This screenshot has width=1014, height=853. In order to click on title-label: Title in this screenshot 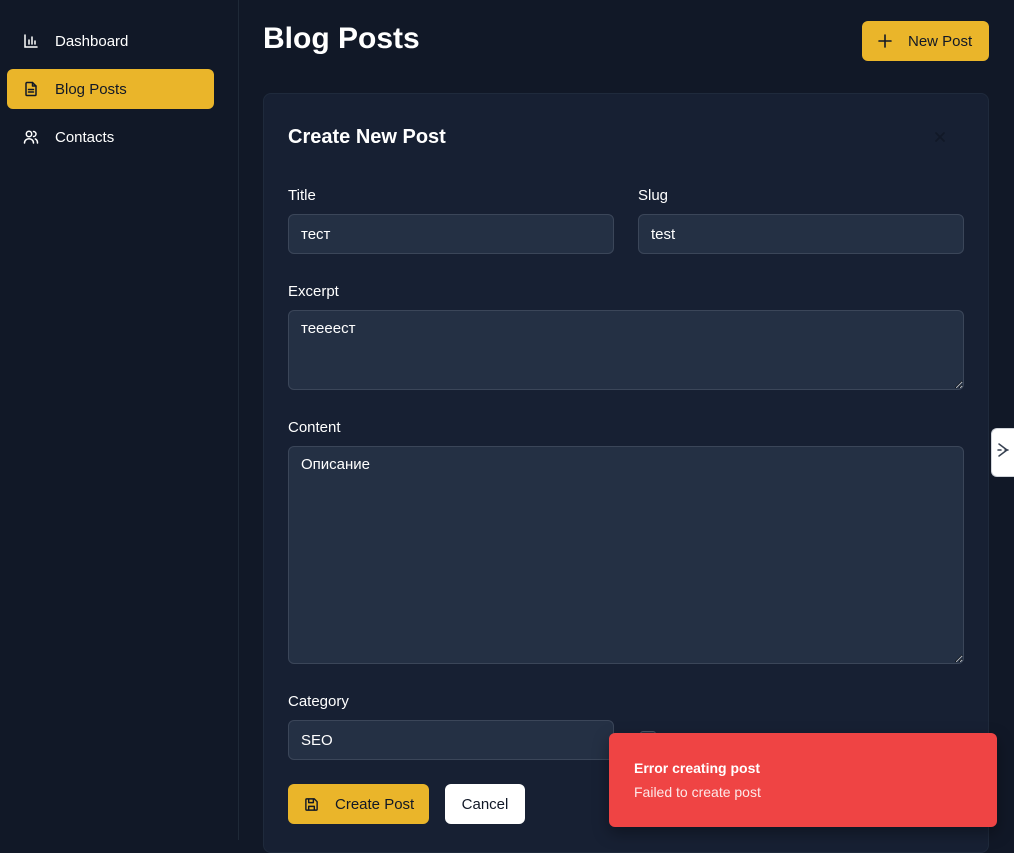, I will do `click(302, 195)`.